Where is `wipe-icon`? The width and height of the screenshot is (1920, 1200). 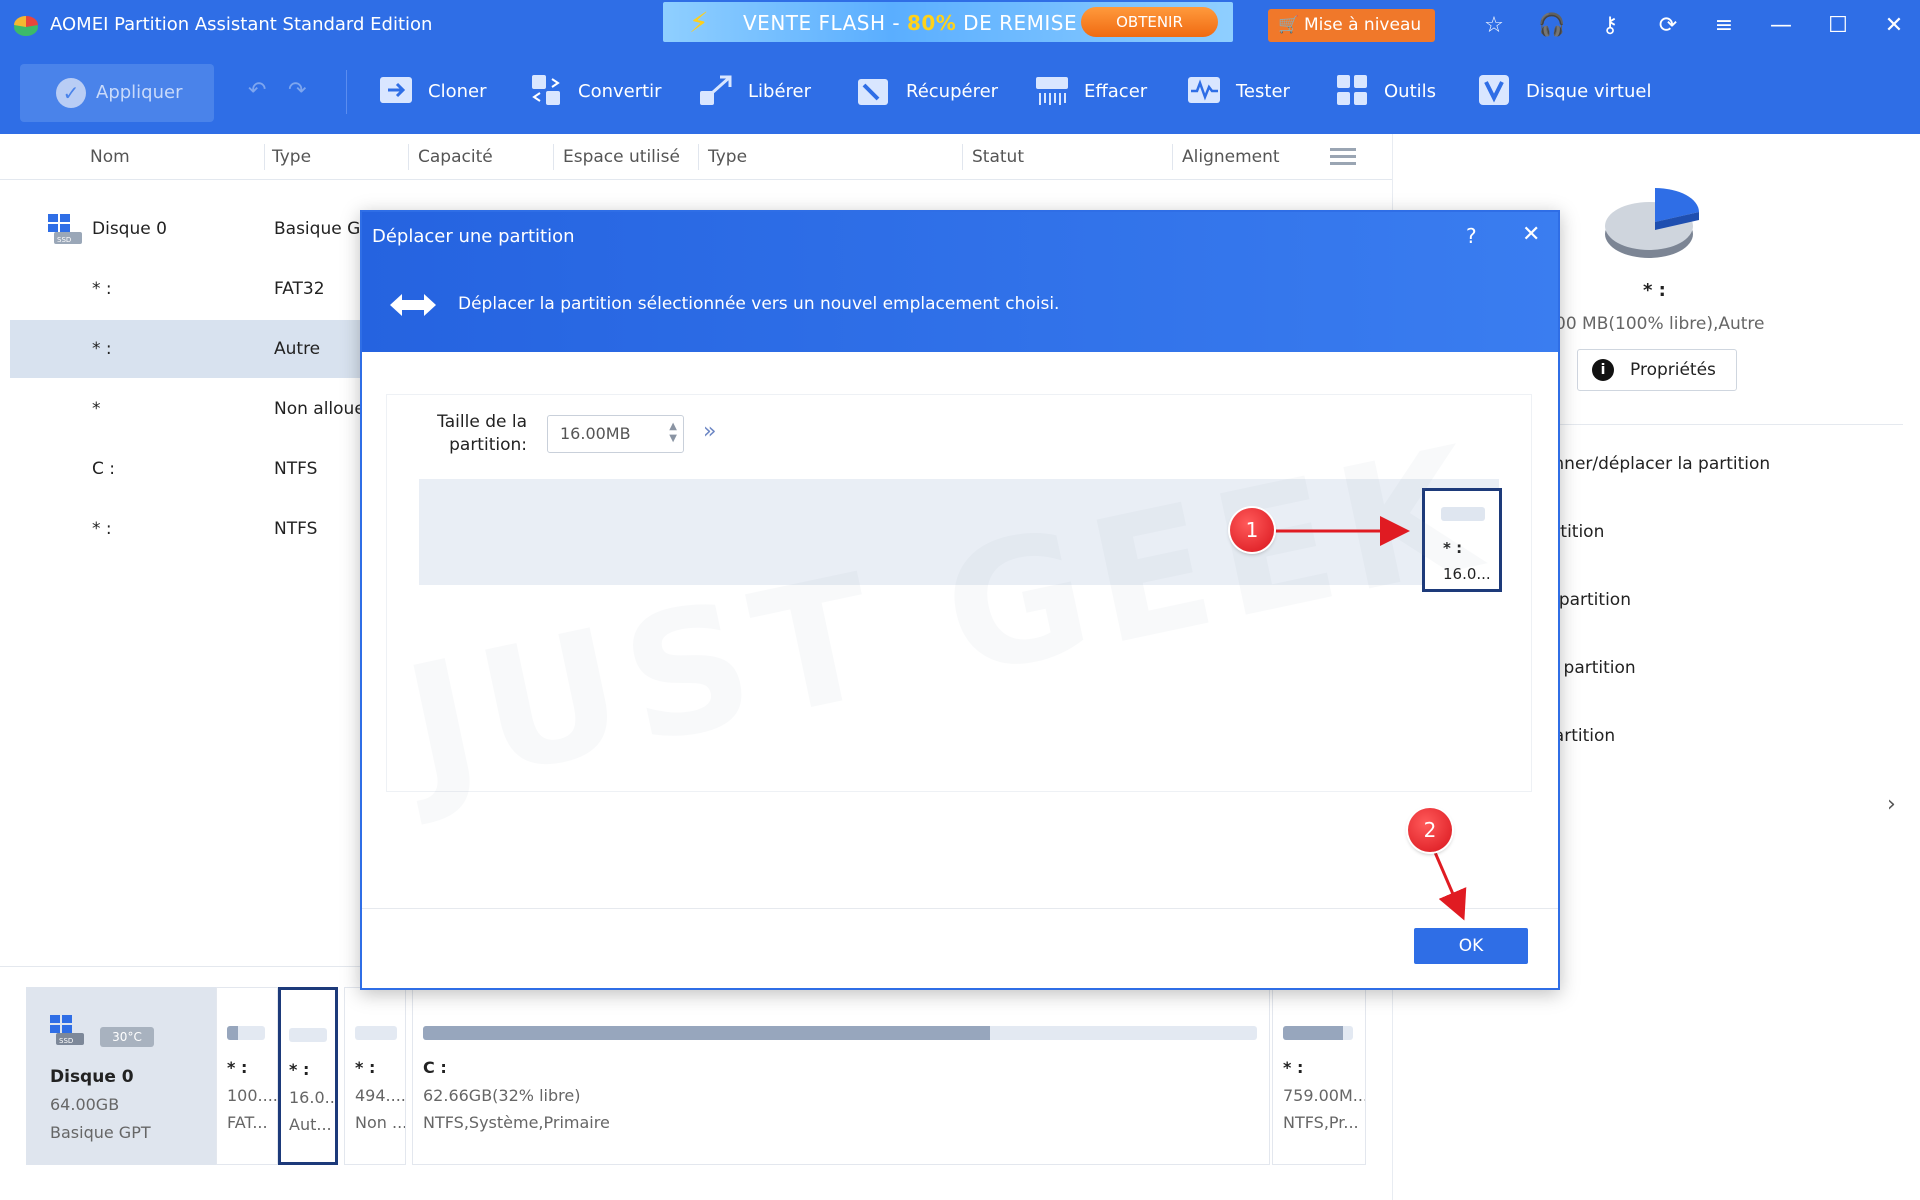
wipe-icon is located at coordinates (1052, 91).